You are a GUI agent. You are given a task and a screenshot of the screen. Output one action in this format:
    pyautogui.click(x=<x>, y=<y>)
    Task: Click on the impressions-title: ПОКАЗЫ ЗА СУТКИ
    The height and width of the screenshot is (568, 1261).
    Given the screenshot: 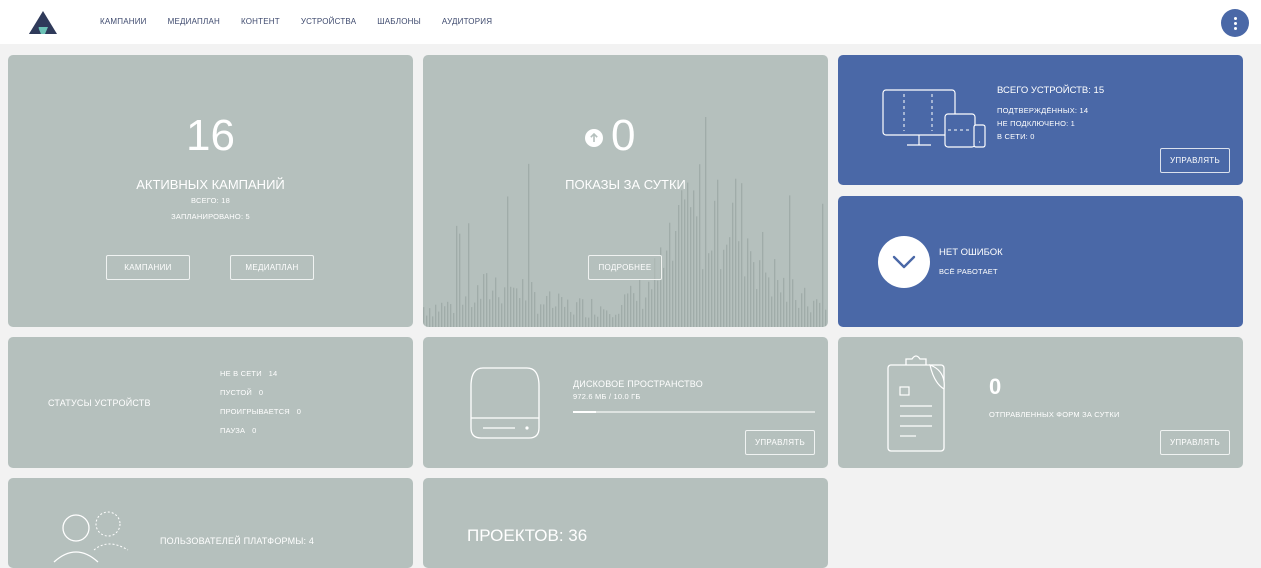 What is the action you would take?
    pyautogui.click(x=625, y=184)
    